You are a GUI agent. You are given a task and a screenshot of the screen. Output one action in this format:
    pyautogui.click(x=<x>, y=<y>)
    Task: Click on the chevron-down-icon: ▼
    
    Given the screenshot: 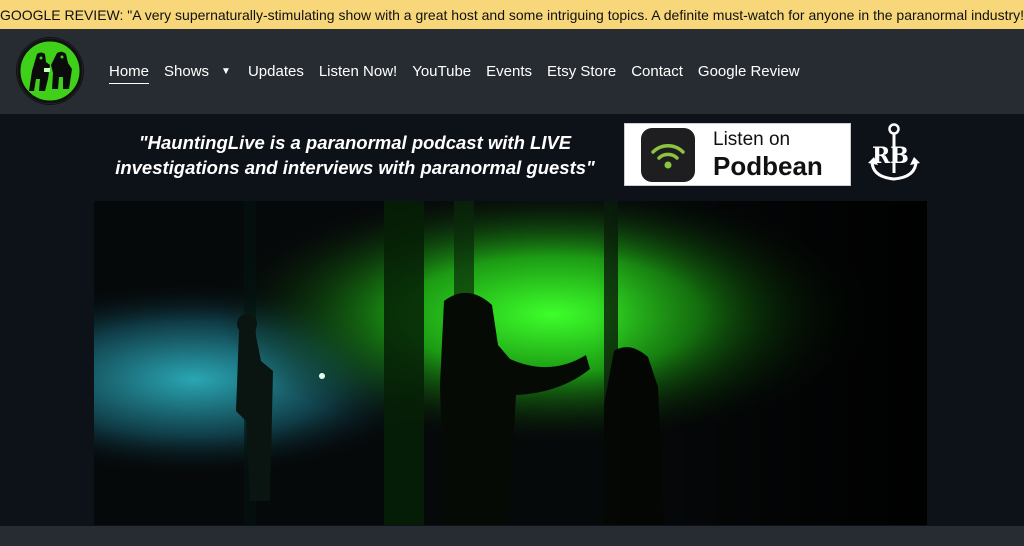 What is the action you would take?
    pyautogui.click(x=226, y=71)
    